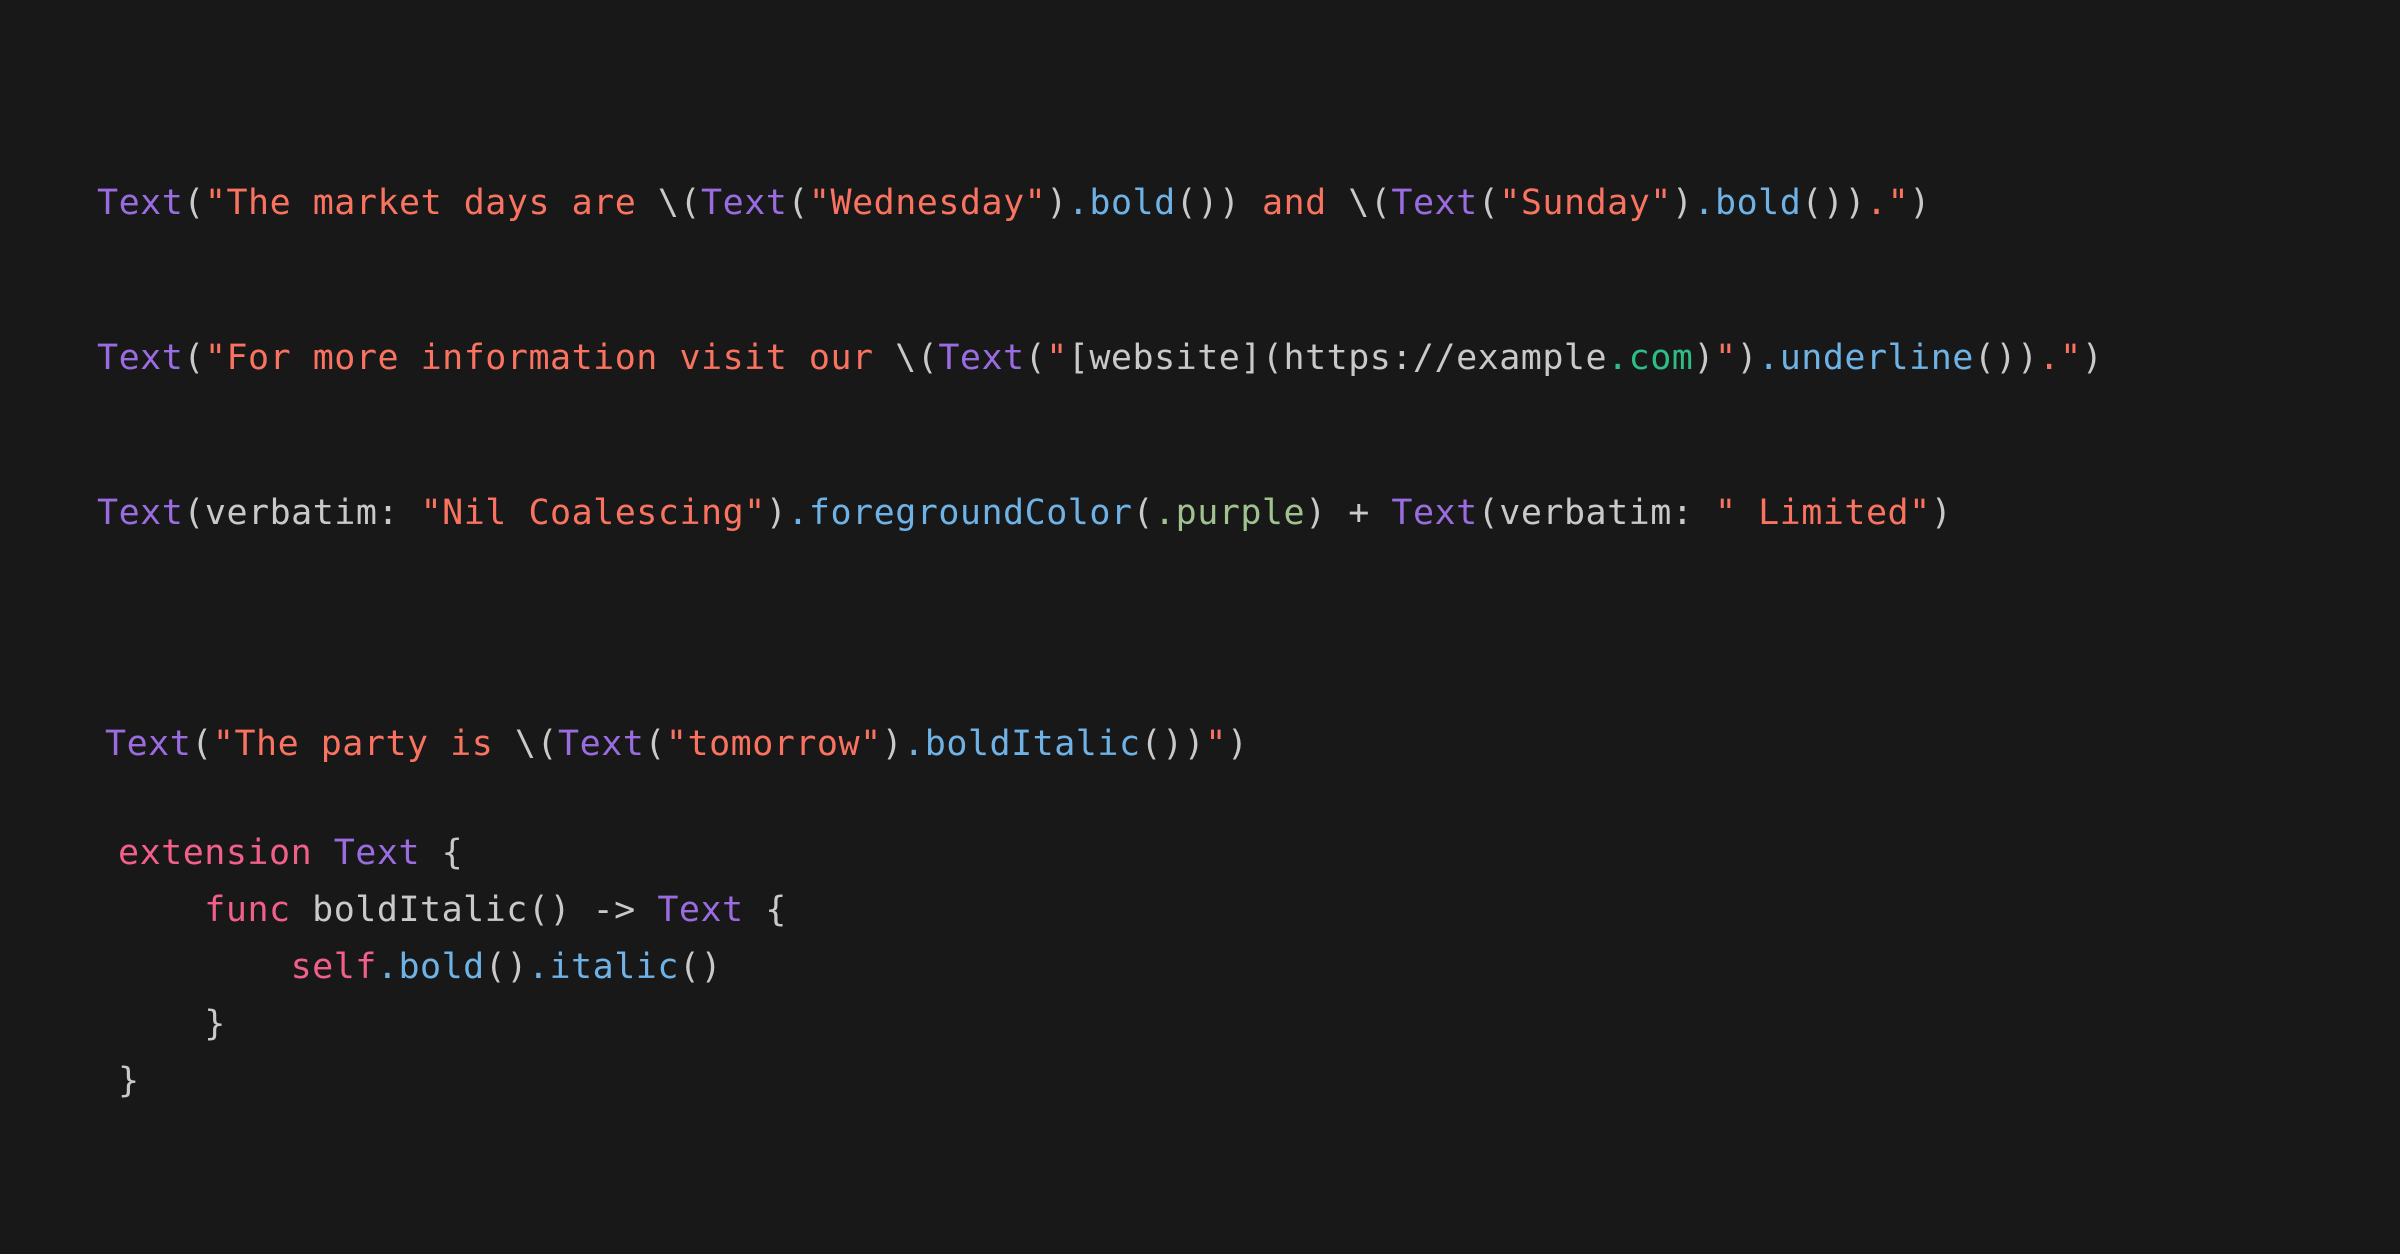  I want to click on code-token-method: italic, so click(614, 967).